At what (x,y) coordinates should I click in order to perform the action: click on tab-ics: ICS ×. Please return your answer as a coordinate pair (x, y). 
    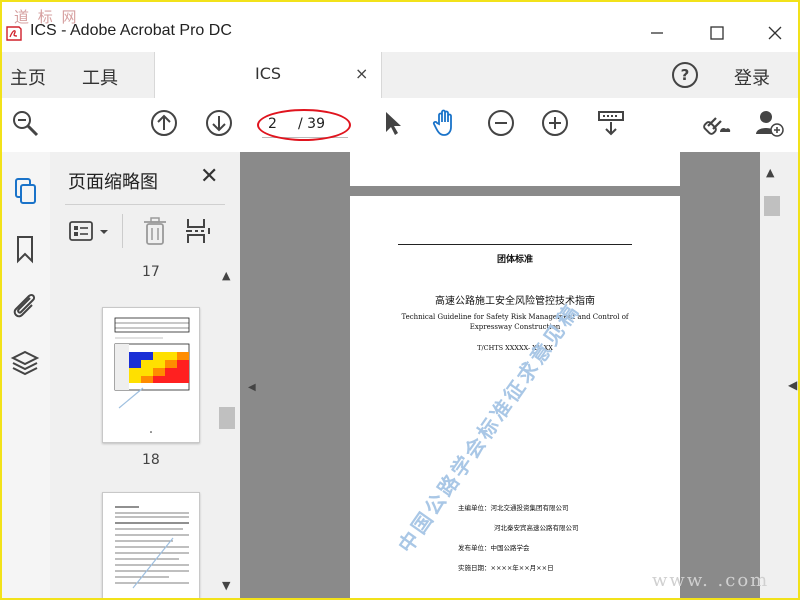
    Looking at the image, I should click on (268, 75).